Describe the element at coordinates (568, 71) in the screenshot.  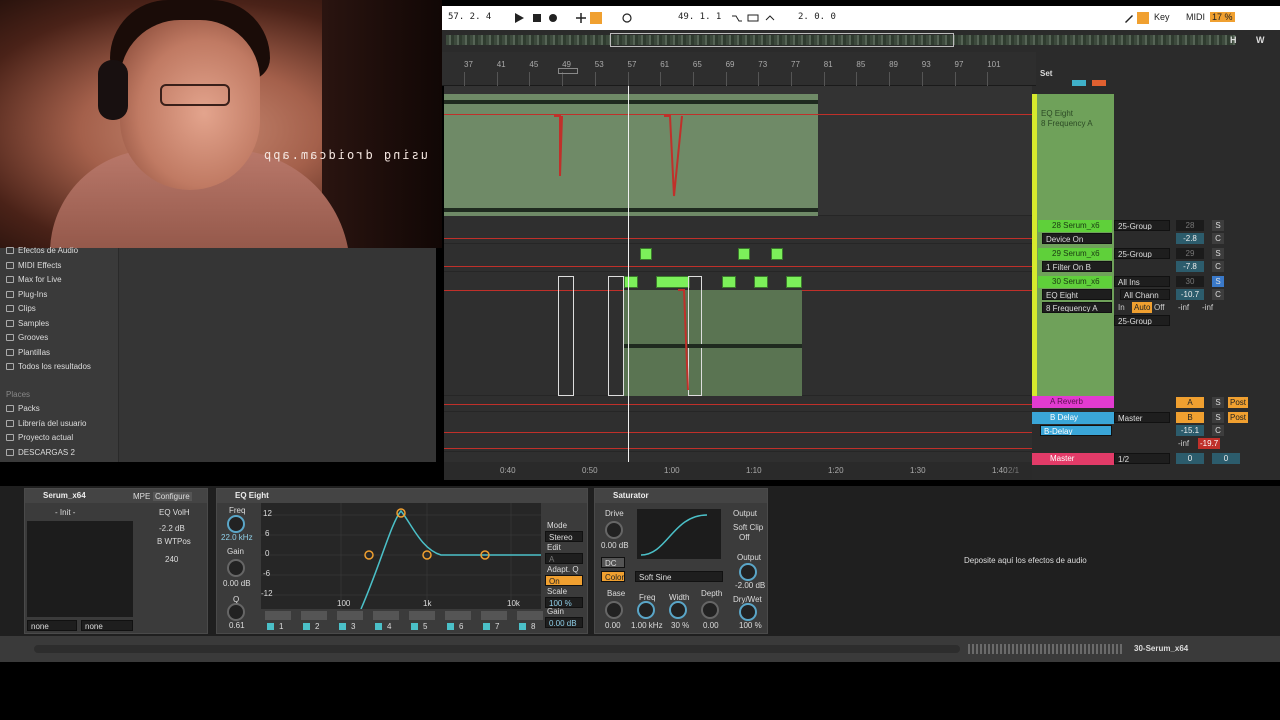
I see `loop-brace` at that location.